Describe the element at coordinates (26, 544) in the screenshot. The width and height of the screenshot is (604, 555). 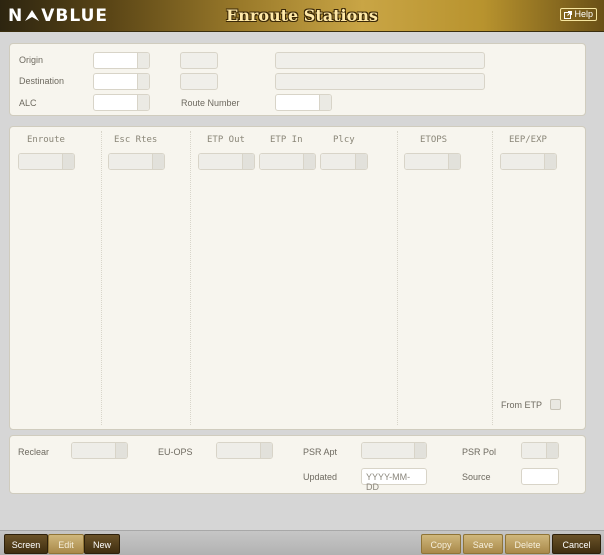
I see `screen-button: Screen` at that location.